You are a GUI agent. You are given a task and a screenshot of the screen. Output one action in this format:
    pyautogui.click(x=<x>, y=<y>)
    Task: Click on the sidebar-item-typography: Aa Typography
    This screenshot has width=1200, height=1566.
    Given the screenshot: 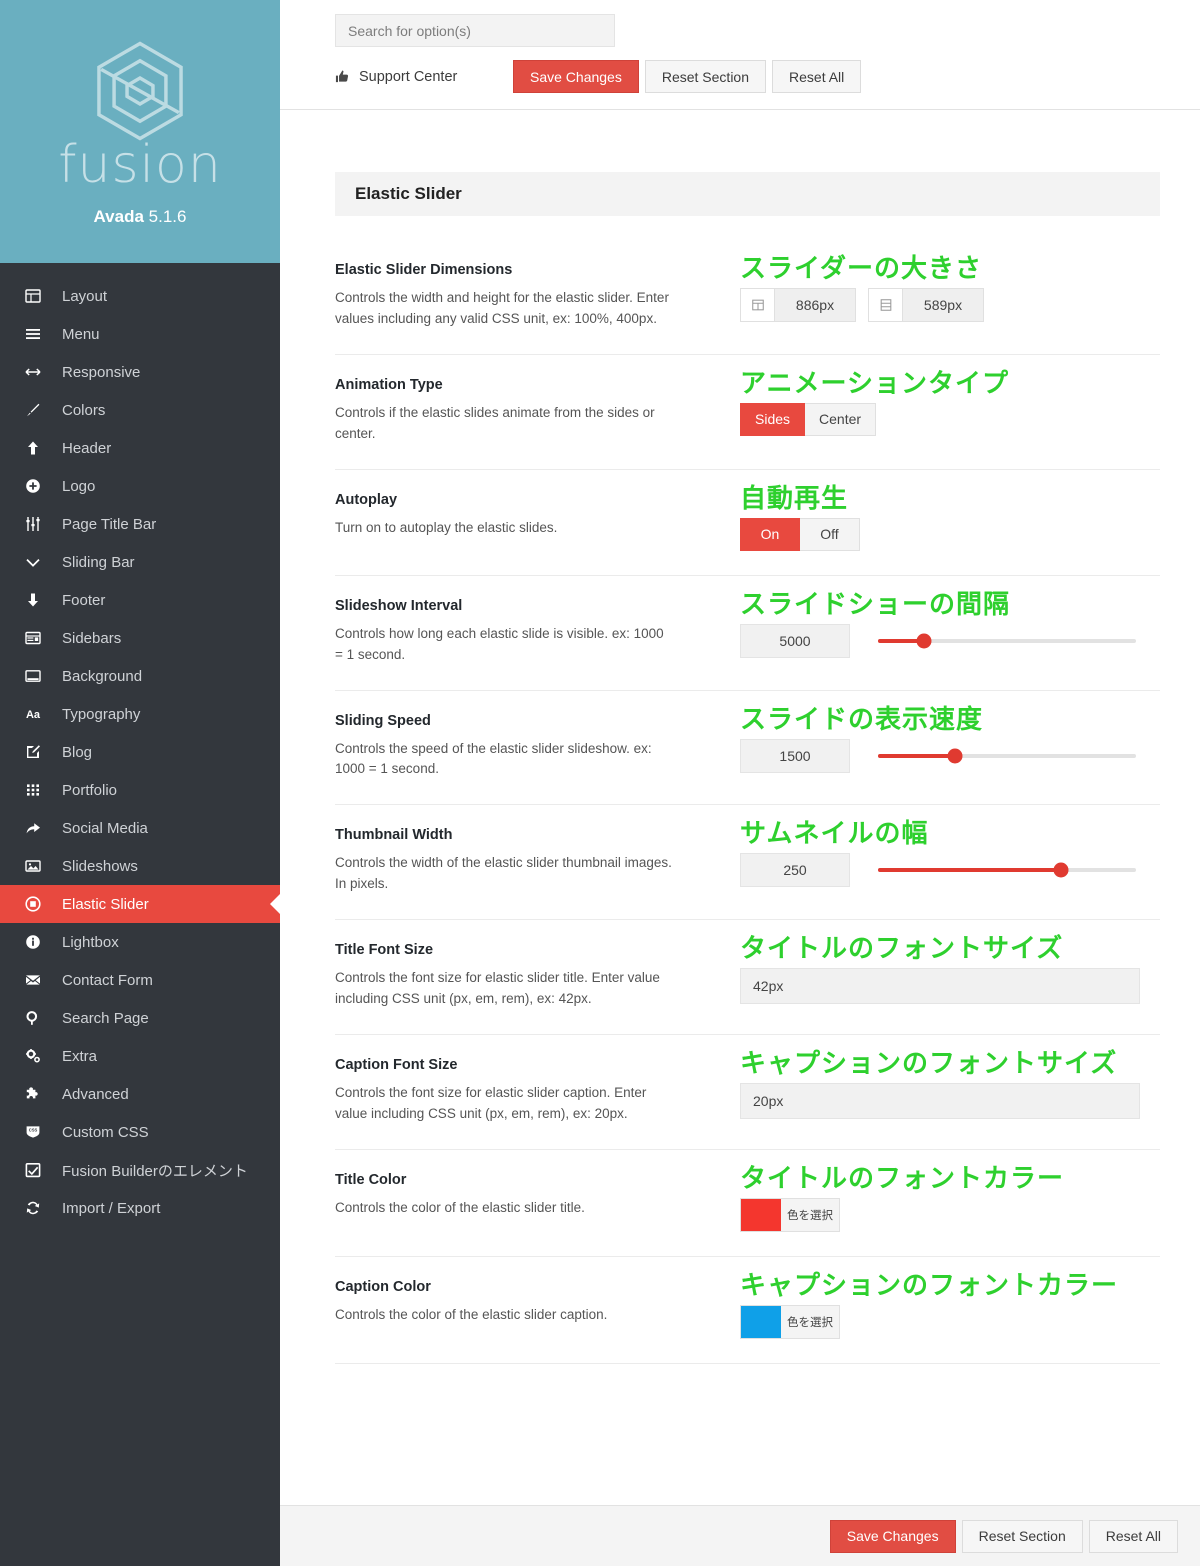 What is the action you would take?
    pyautogui.click(x=140, y=714)
    